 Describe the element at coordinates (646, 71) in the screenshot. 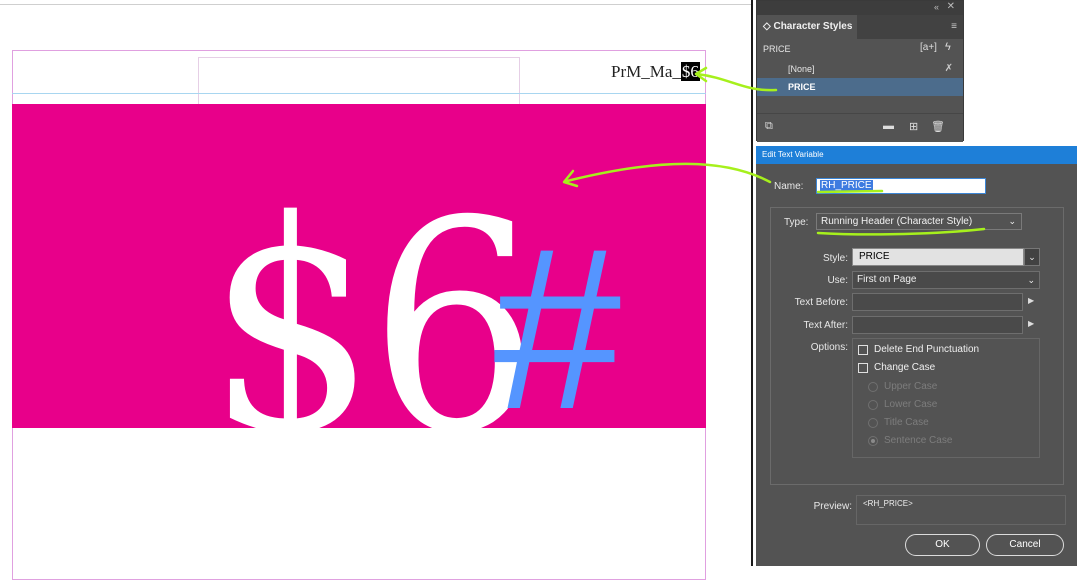

I see `header-prefix: PrM_Ma_` at that location.